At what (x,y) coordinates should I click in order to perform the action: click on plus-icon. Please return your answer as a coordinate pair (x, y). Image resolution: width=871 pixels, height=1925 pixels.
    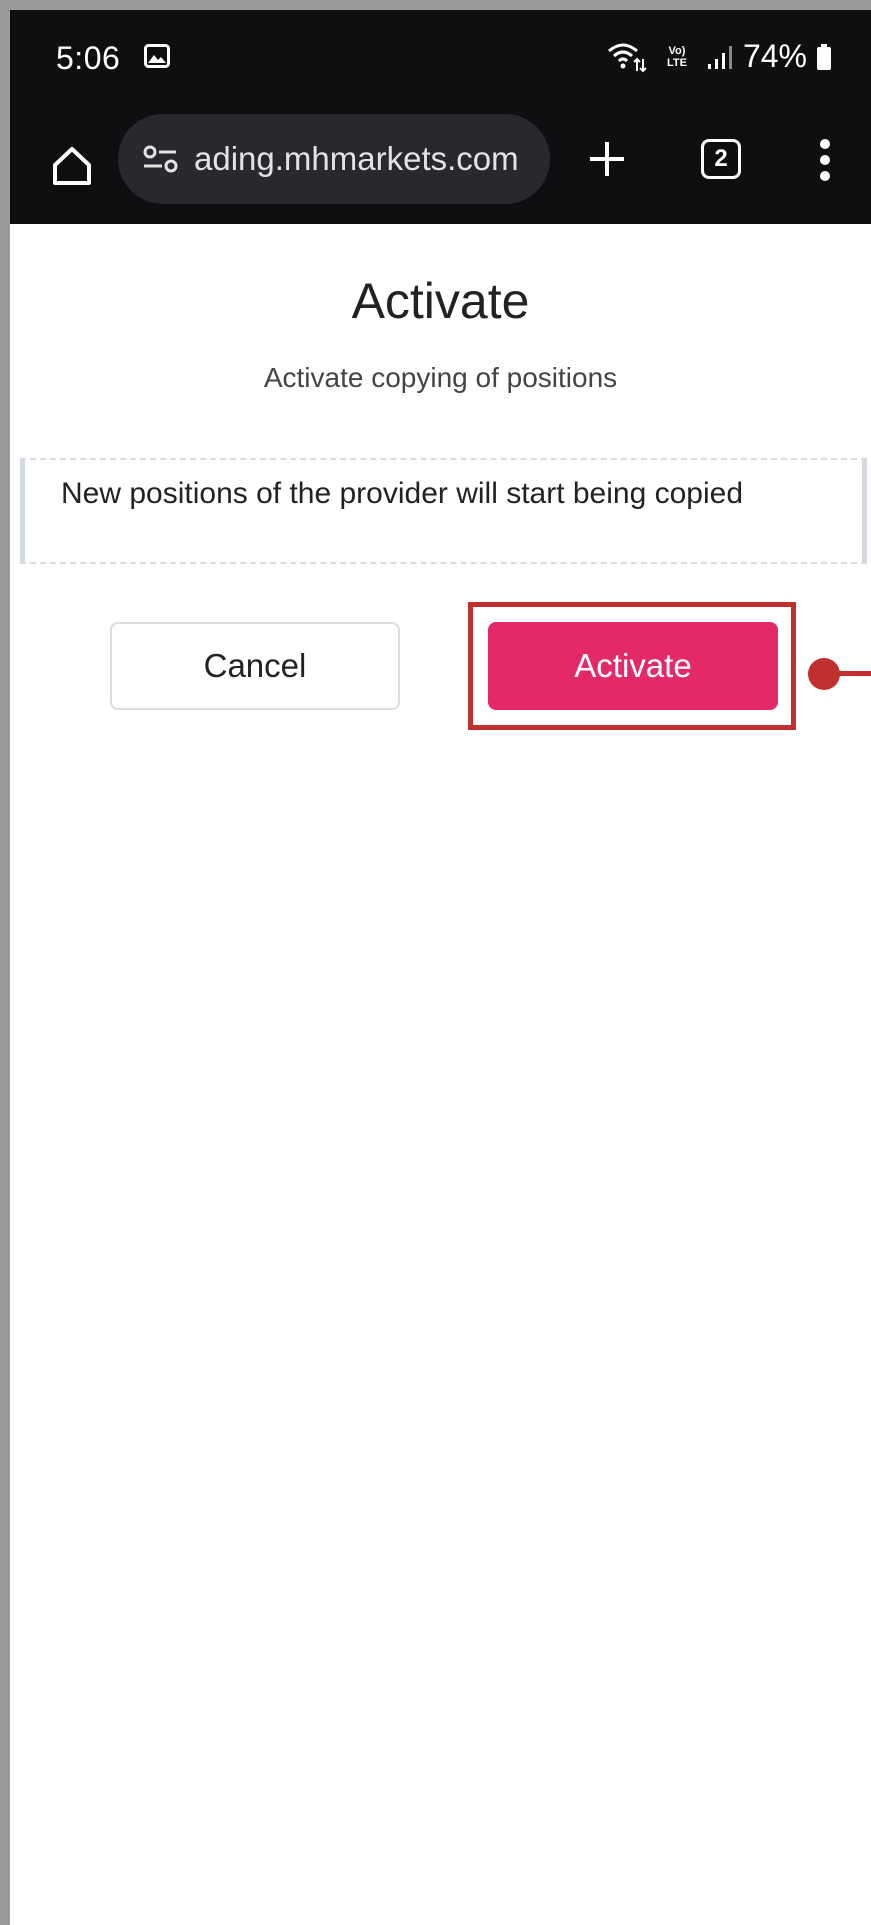
    Looking at the image, I should click on (607, 159).